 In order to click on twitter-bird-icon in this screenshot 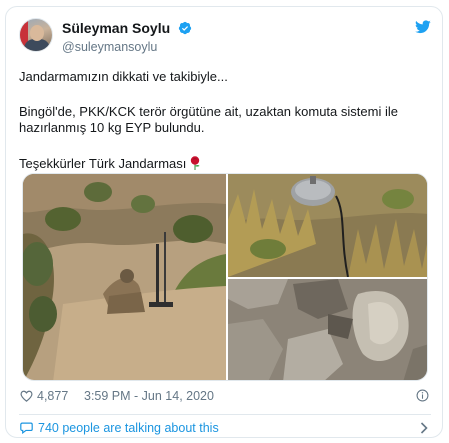, I will do `click(423, 27)`.